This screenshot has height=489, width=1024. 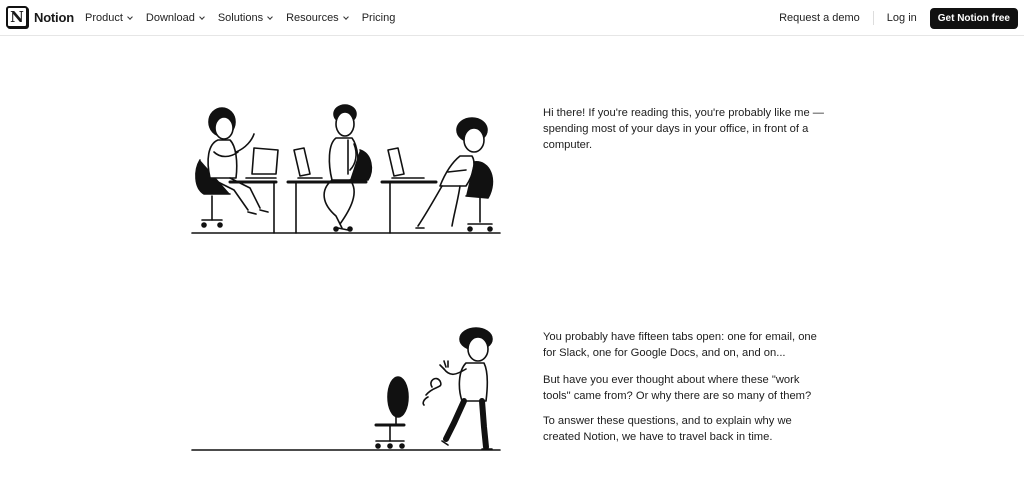 I want to click on nav-product-label: Product, so click(x=104, y=18).